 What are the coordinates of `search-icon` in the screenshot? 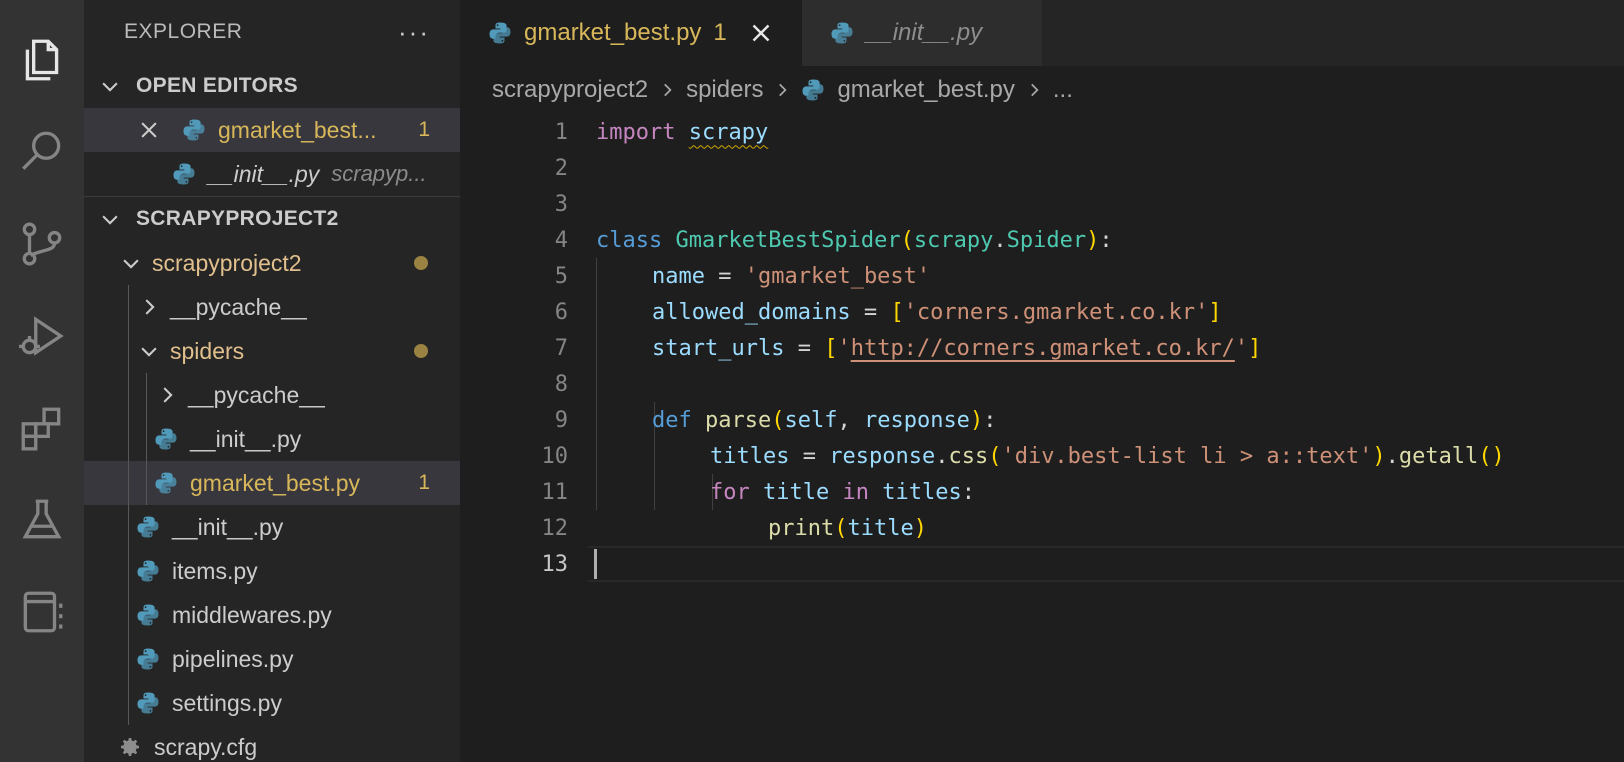 It's located at (41, 150).